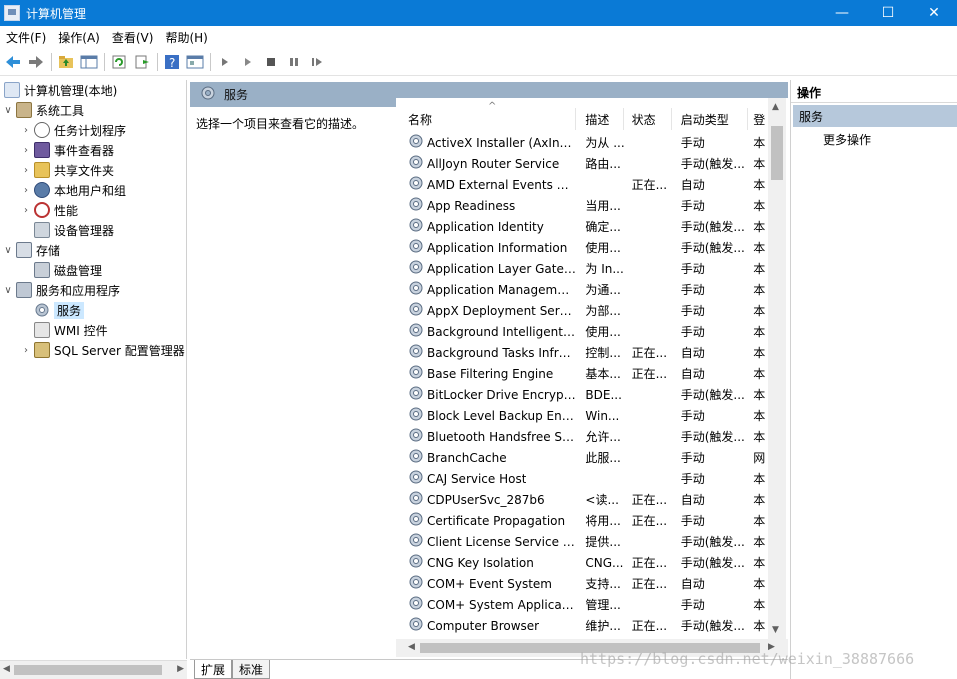 This screenshot has width=957, height=679. Describe the element at coordinates (581, 478) in the screenshot. I see `table-row: CAJ Service Host 手动 本` at that location.